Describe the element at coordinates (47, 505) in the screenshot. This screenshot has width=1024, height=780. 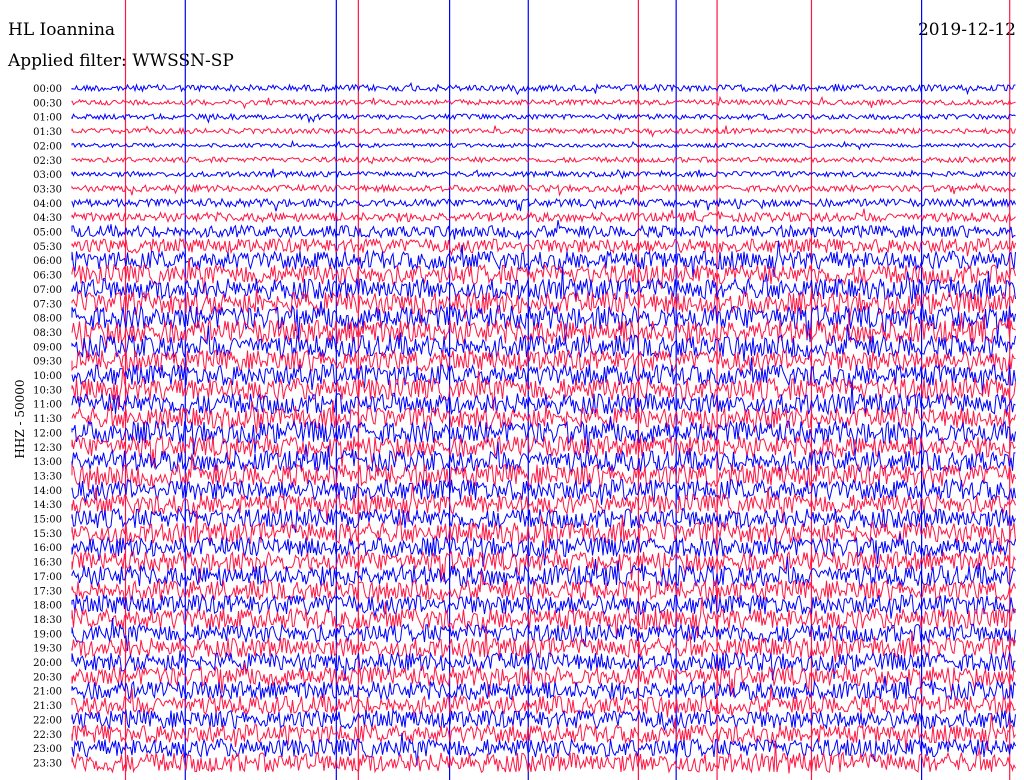
I see `time-label: 14:30` at that location.